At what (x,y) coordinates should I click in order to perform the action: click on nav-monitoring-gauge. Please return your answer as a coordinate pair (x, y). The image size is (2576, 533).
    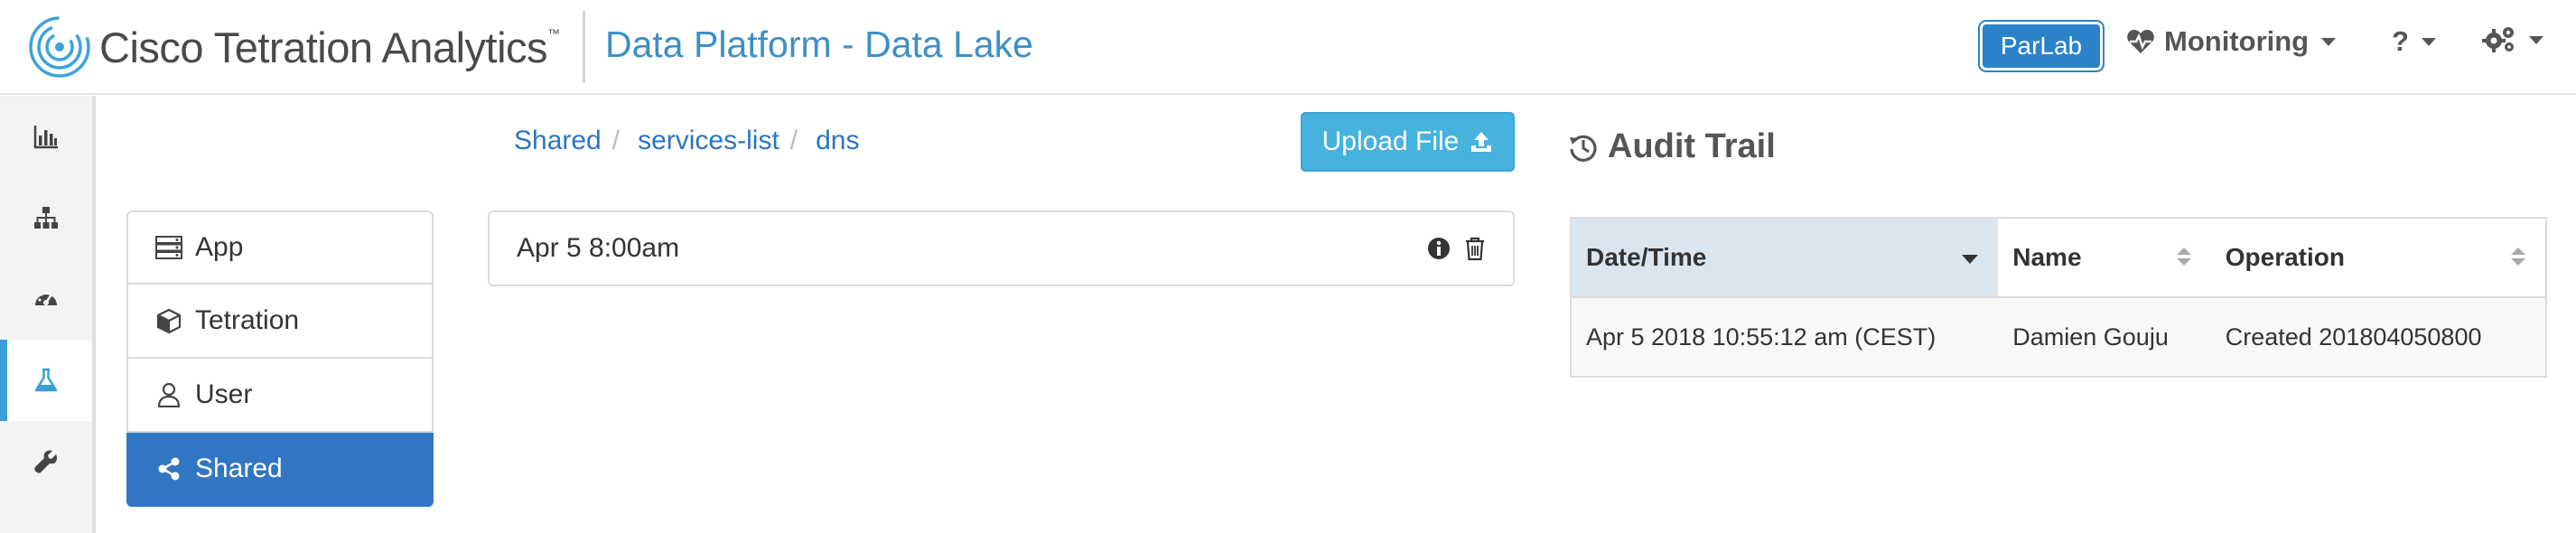
    Looking at the image, I should click on (46, 299).